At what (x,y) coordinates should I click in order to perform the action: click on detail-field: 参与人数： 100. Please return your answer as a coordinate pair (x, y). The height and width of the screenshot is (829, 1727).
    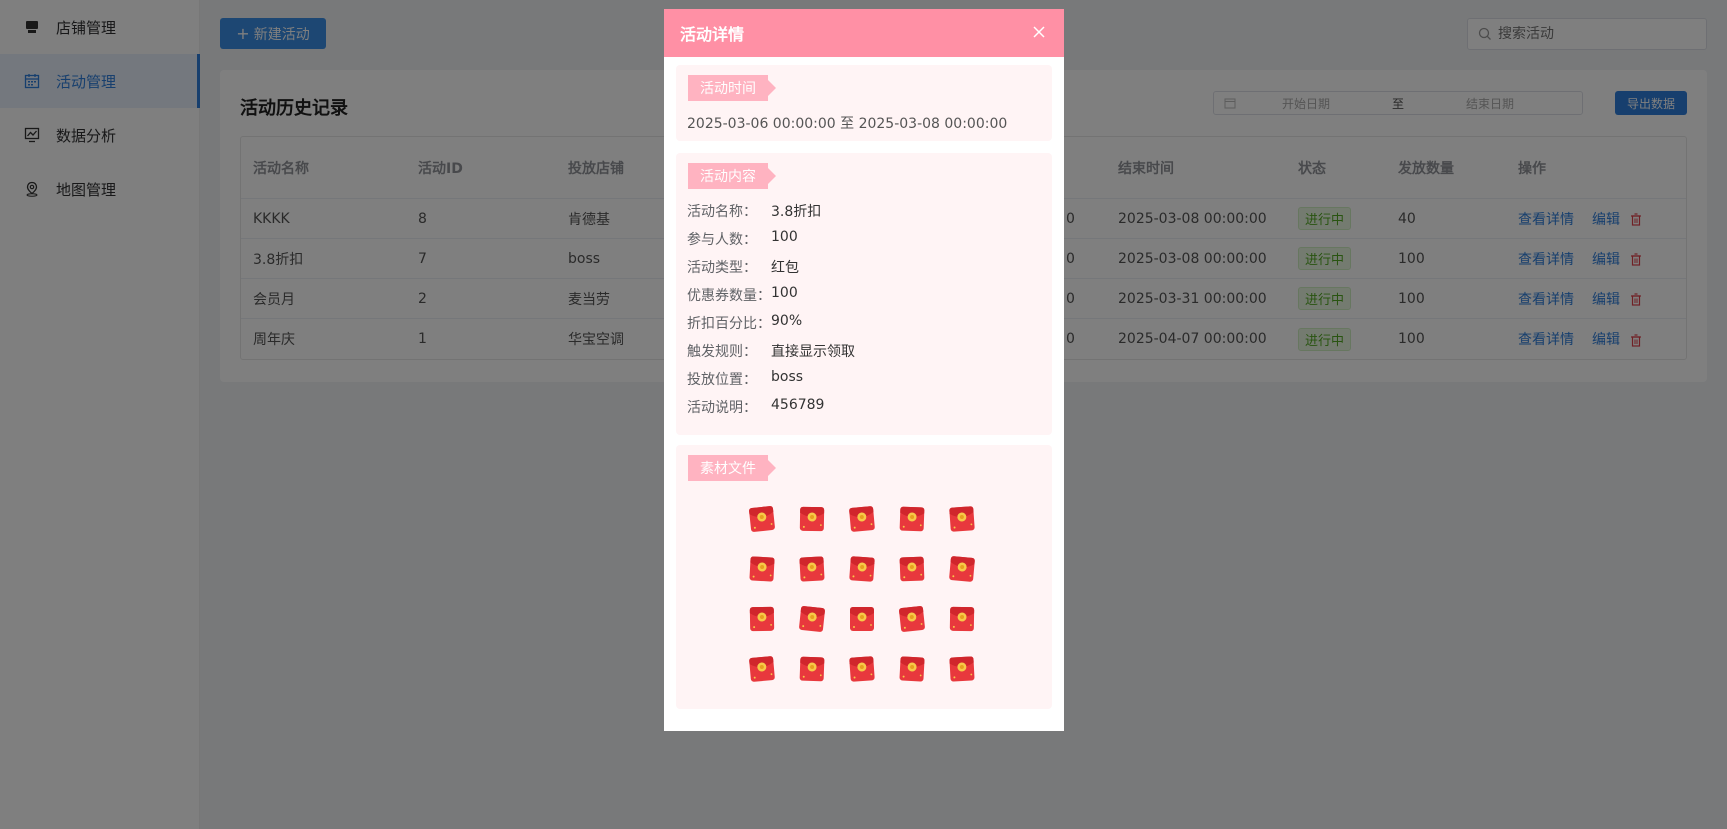
    Looking at the image, I should click on (742, 239).